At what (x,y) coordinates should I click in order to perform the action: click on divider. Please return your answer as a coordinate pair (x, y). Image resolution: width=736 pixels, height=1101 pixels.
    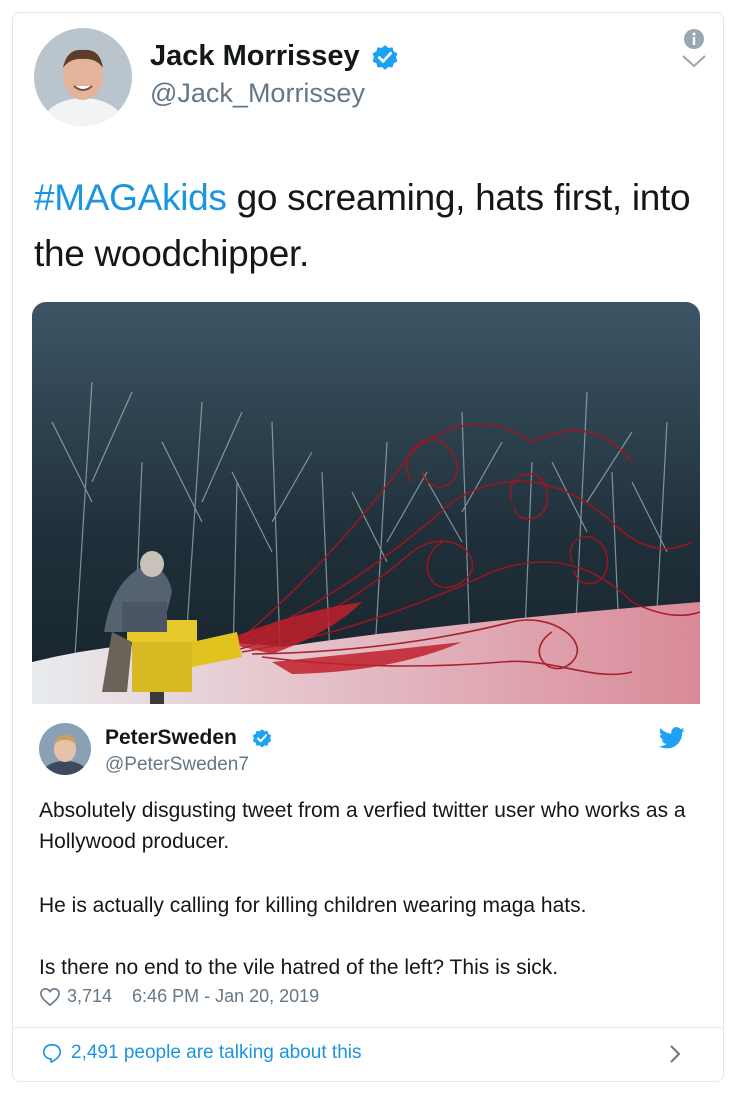
    Looking at the image, I should click on (368, 1027).